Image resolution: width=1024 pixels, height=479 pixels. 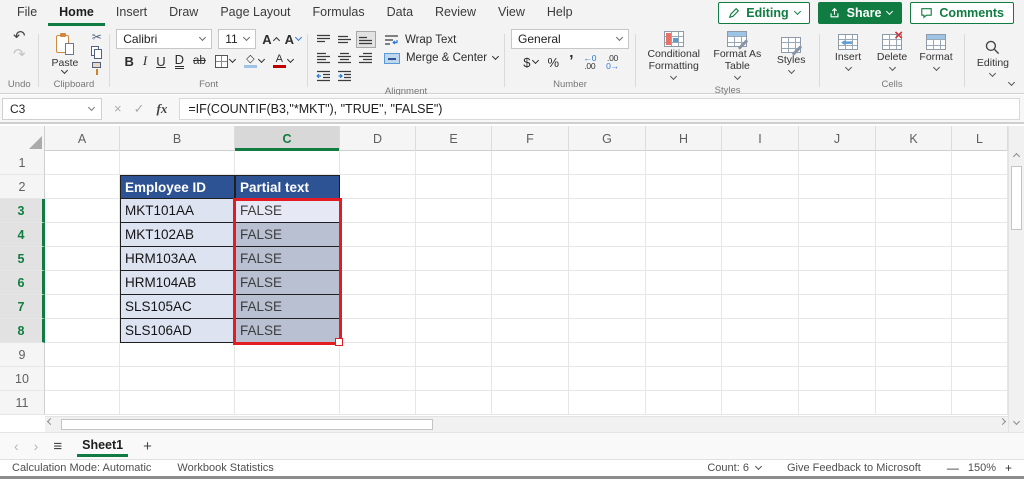 What do you see at coordinates (980, 138) in the screenshot?
I see `column-header-L: L` at bounding box center [980, 138].